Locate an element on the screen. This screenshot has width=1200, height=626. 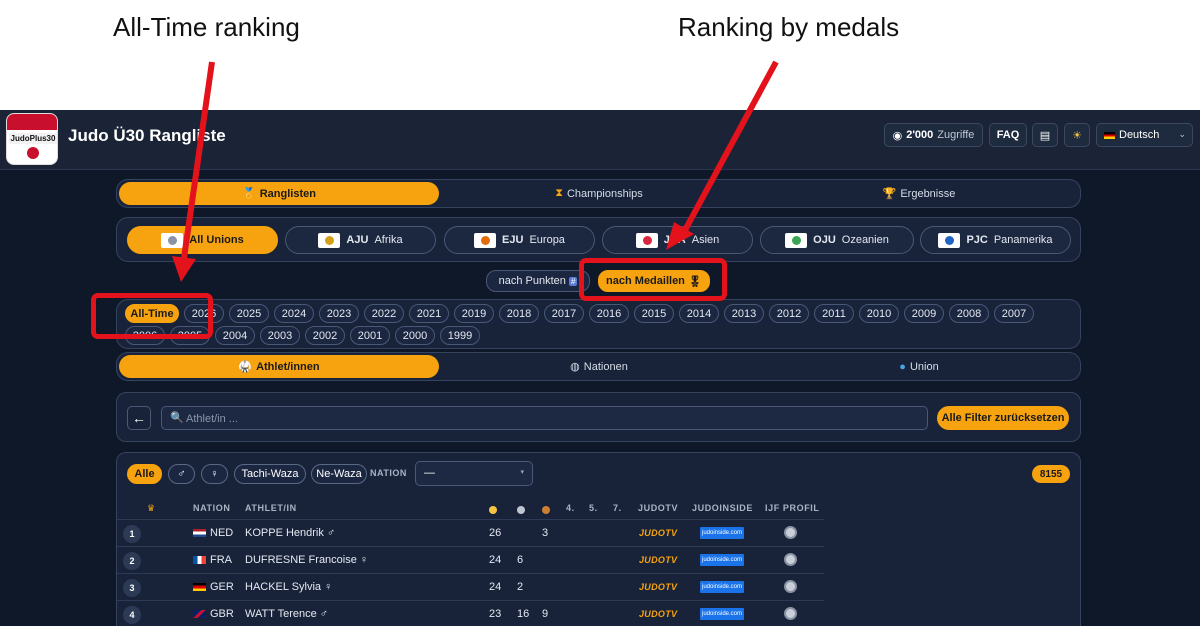
year-2016: 2016 is located at coordinates (609, 313).